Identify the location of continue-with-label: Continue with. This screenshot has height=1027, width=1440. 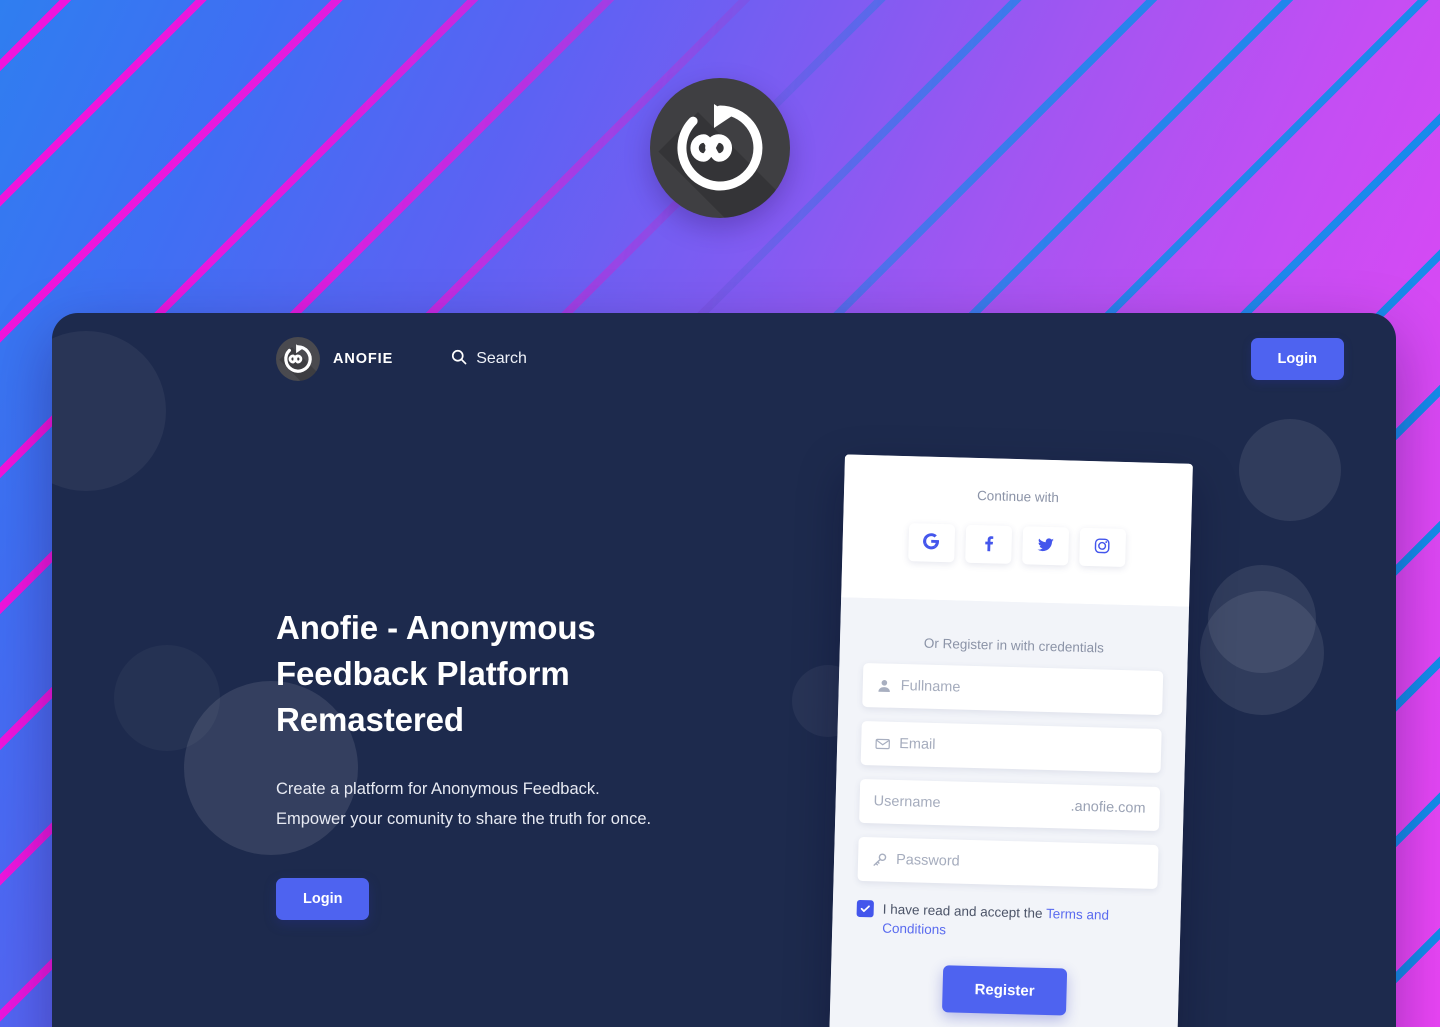
(1018, 496).